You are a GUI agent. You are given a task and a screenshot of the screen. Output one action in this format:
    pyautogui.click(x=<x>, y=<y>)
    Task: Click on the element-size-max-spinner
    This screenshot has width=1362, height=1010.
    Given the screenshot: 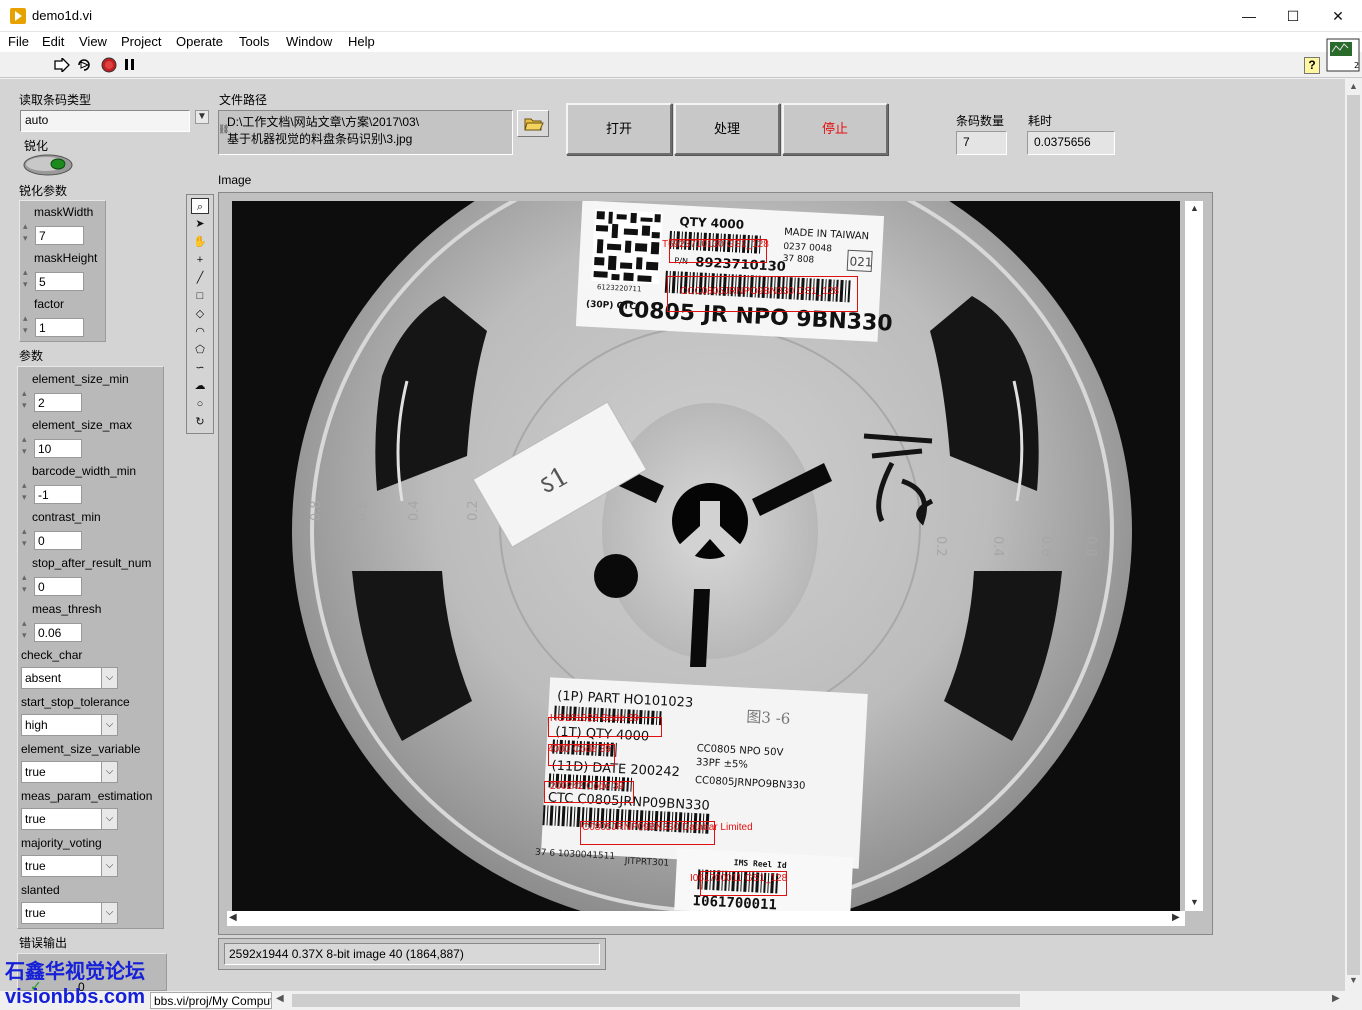 What is the action you would take?
    pyautogui.click(x=26, y=446)
    